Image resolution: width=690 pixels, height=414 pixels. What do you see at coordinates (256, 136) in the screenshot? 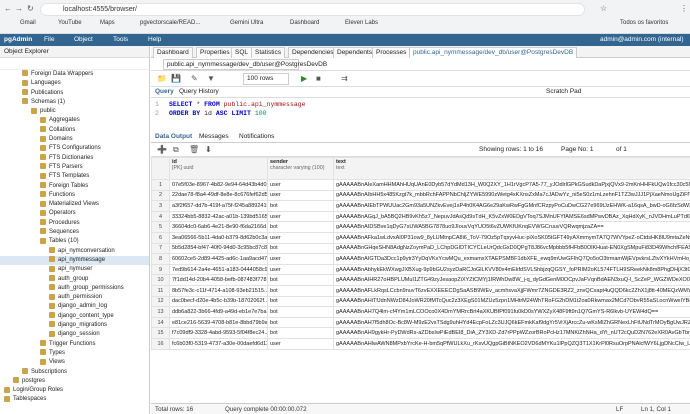
I see `tab-notifications: Notifications` at bounding box center [256, 136].